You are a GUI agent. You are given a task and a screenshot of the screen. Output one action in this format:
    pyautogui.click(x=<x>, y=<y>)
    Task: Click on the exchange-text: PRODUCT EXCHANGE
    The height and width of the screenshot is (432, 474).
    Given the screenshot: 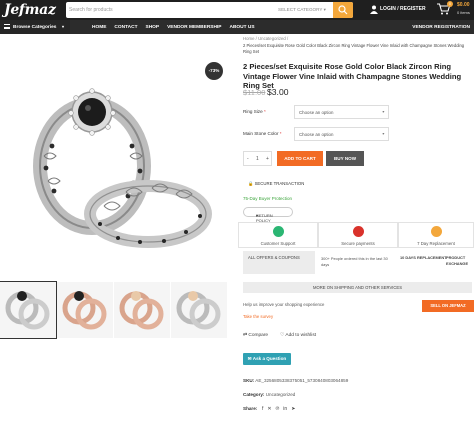 What is the action you would take?
    pyautogui.click(x=457, y=260)
    